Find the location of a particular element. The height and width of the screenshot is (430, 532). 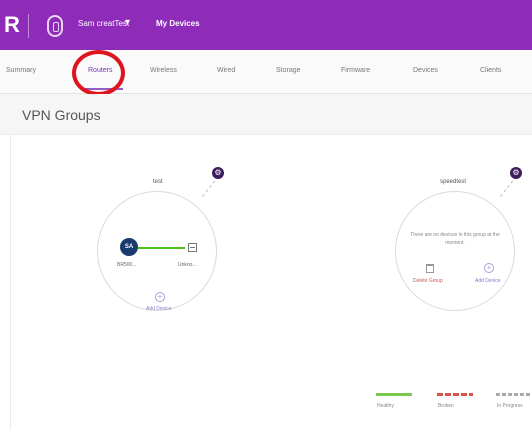

content-border is located at coordinates (10, 282).